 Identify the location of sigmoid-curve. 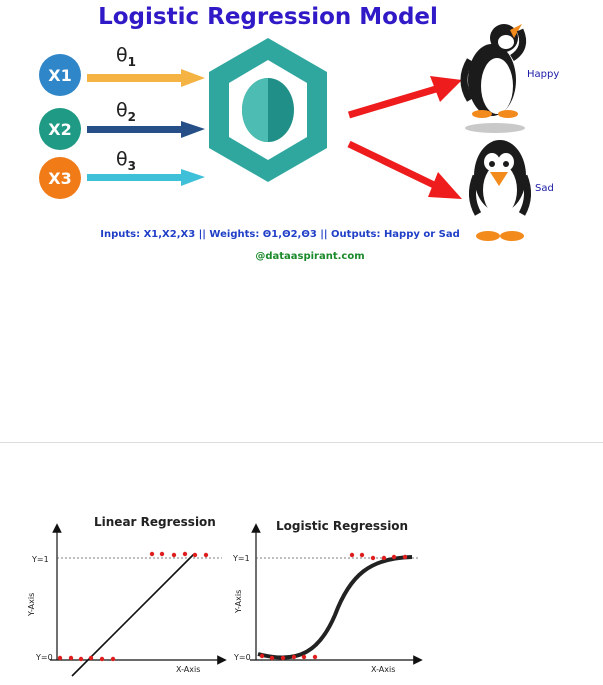
(335, 607).